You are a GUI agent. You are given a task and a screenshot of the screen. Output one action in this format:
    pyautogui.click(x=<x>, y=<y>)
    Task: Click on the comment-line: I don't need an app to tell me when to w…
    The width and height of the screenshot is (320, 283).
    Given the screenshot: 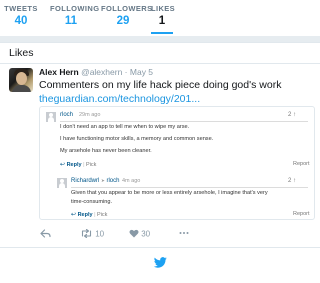 What is the action you would take?
    pyautogui.click(x=125, y=127)
    